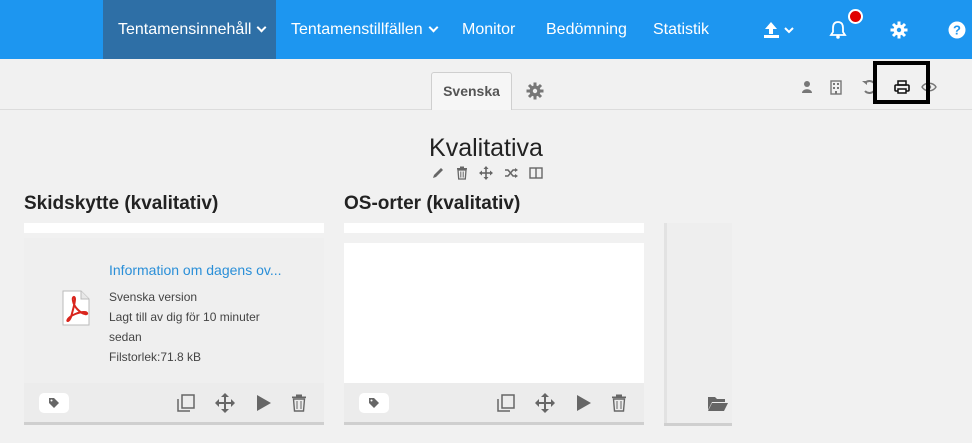 This screenshot has width=972, height=443. I want to click on nav-item-bedomning: Bedömning, so click(585, 29).